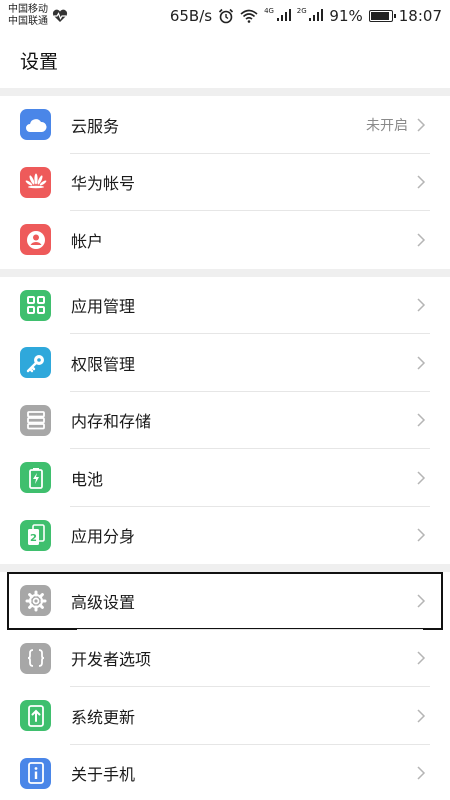  I want to click on settings-item-developer: 开发者选项, so click(225, 659).